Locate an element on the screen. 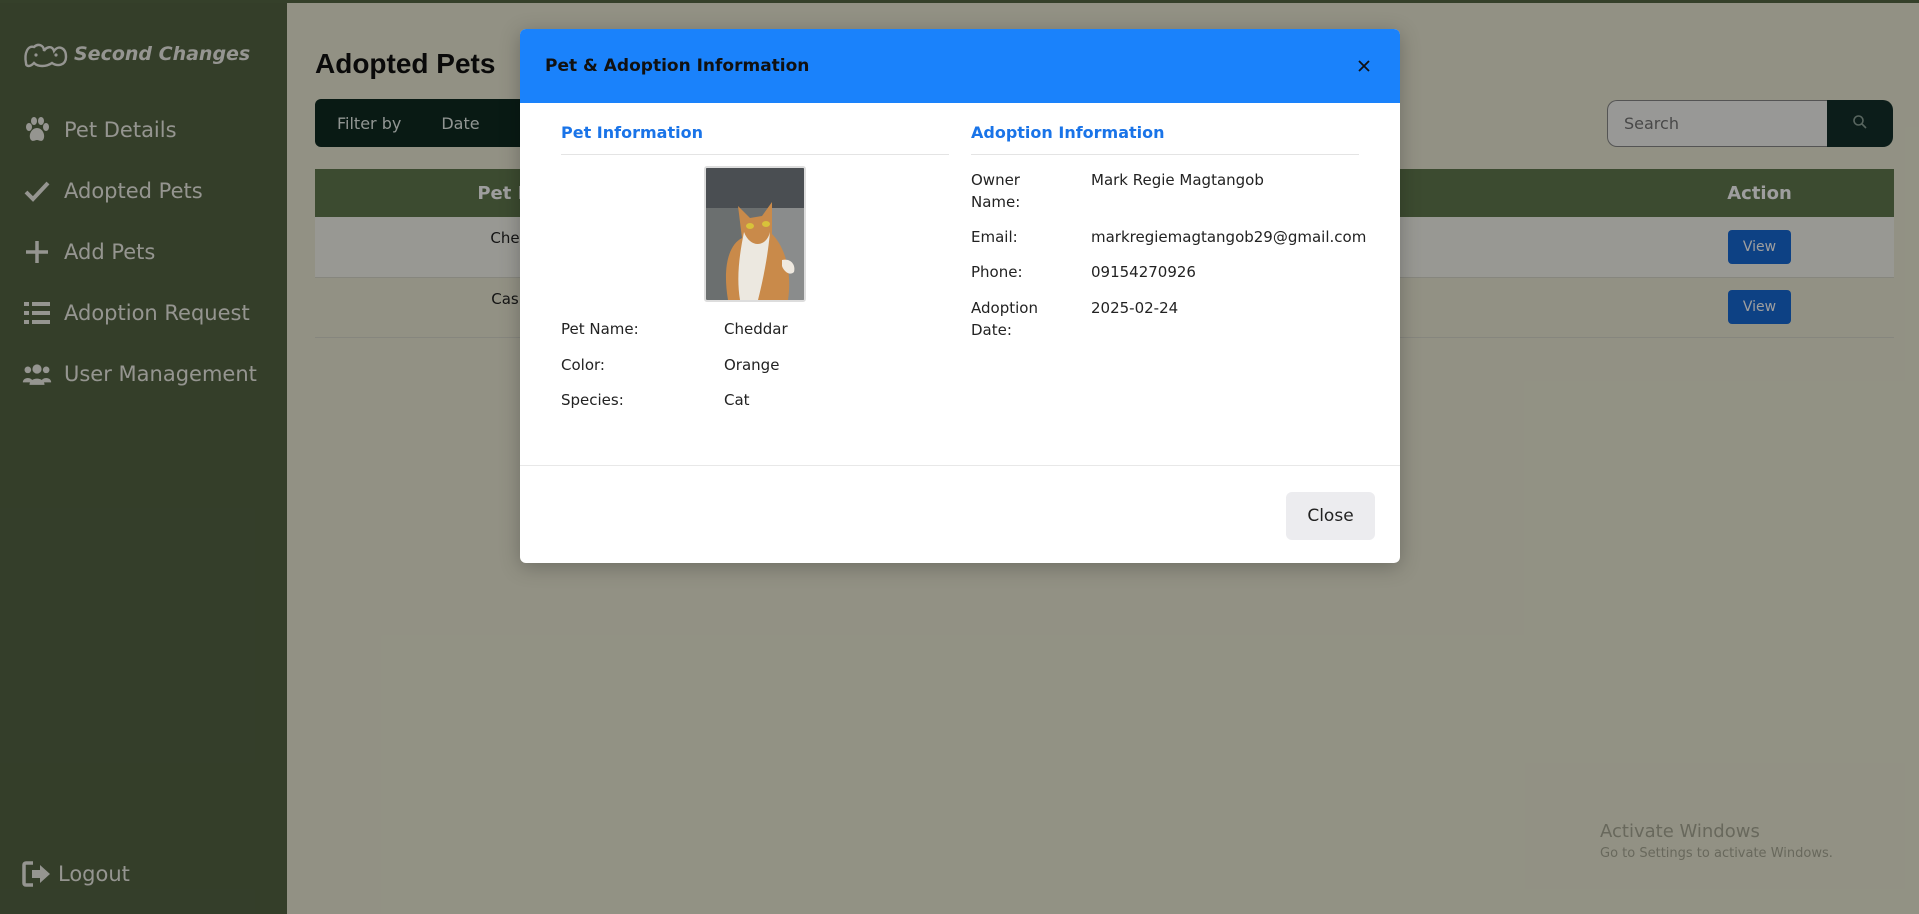 The image size is (1919, 914). email-value: markregiemagtangob29@gmail.com is located at coordinates (1229, 237).